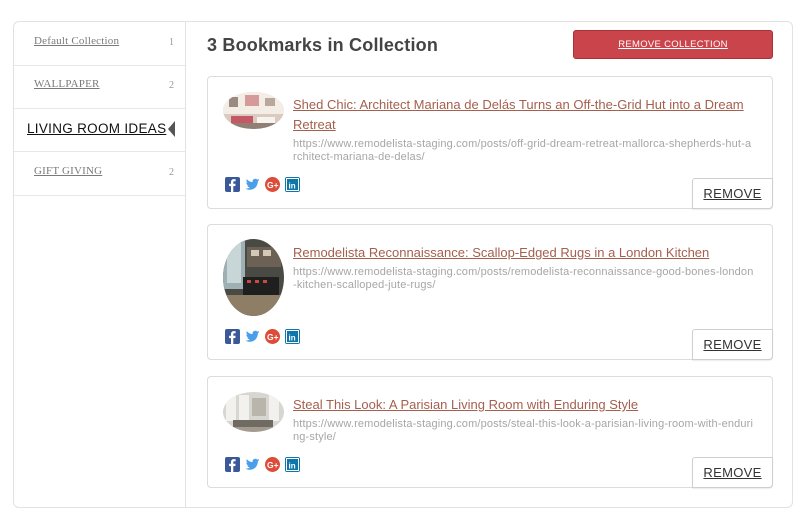 The image size is (798, 516). What do you see at coordinates (323, 45) in the screenshot?
I see `page-title: 3 Bookmarks in Collection` at bounding box center [323, 45].